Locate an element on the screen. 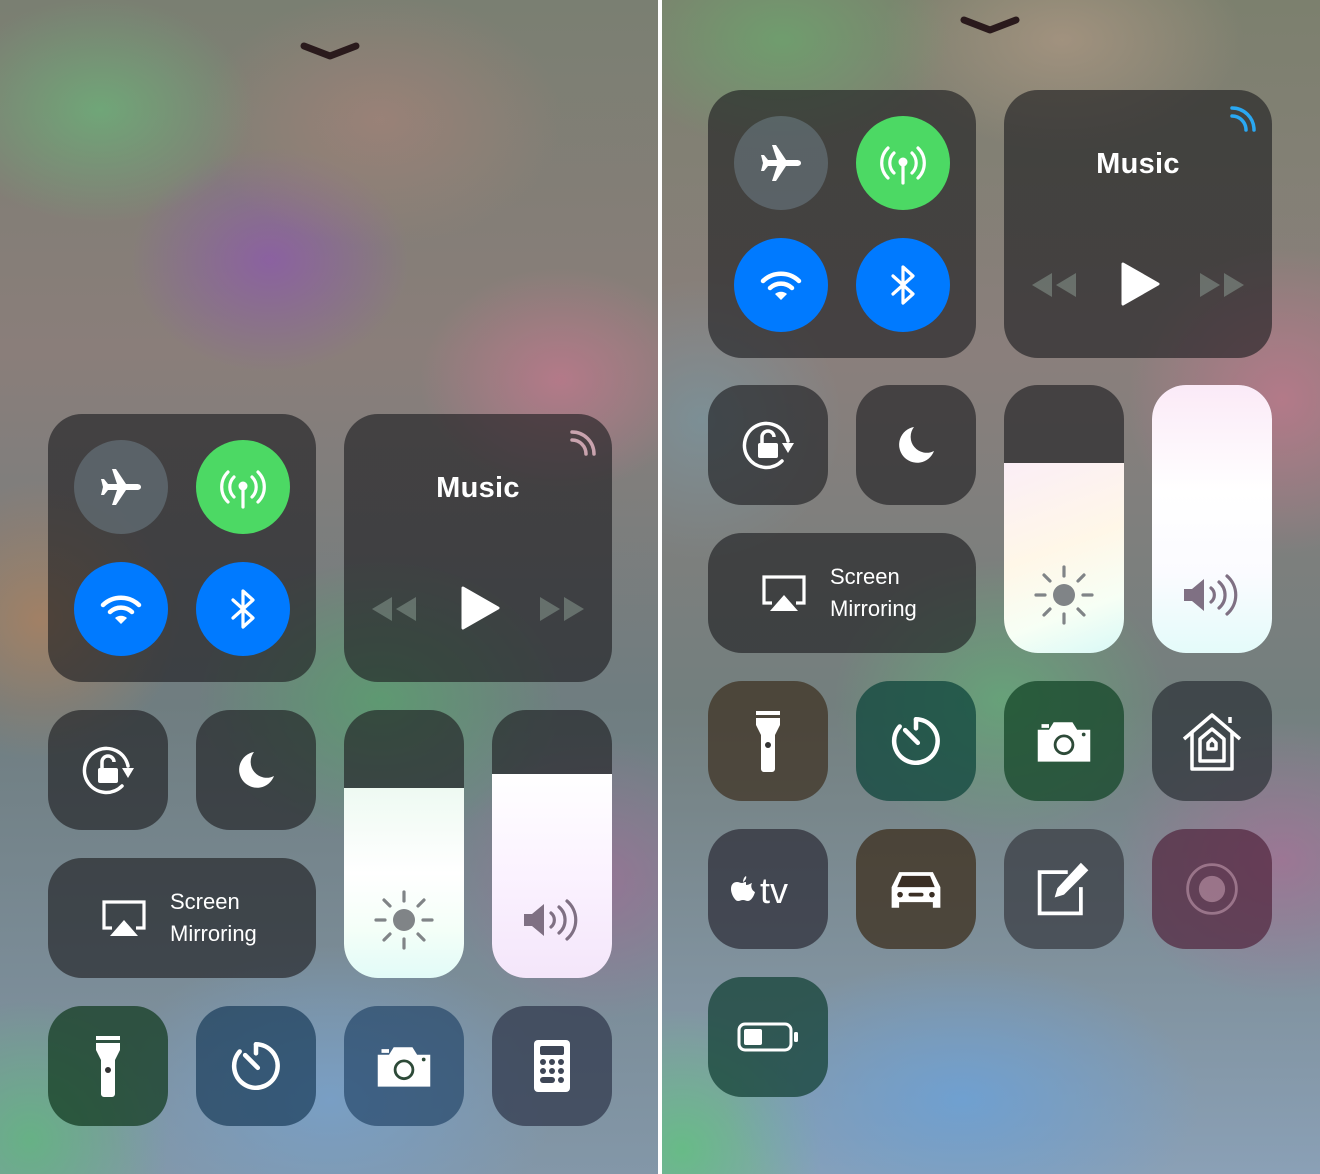 The width and height of the screenshot is (1320, 1174). home-button is located at coordinates (1212, 741).